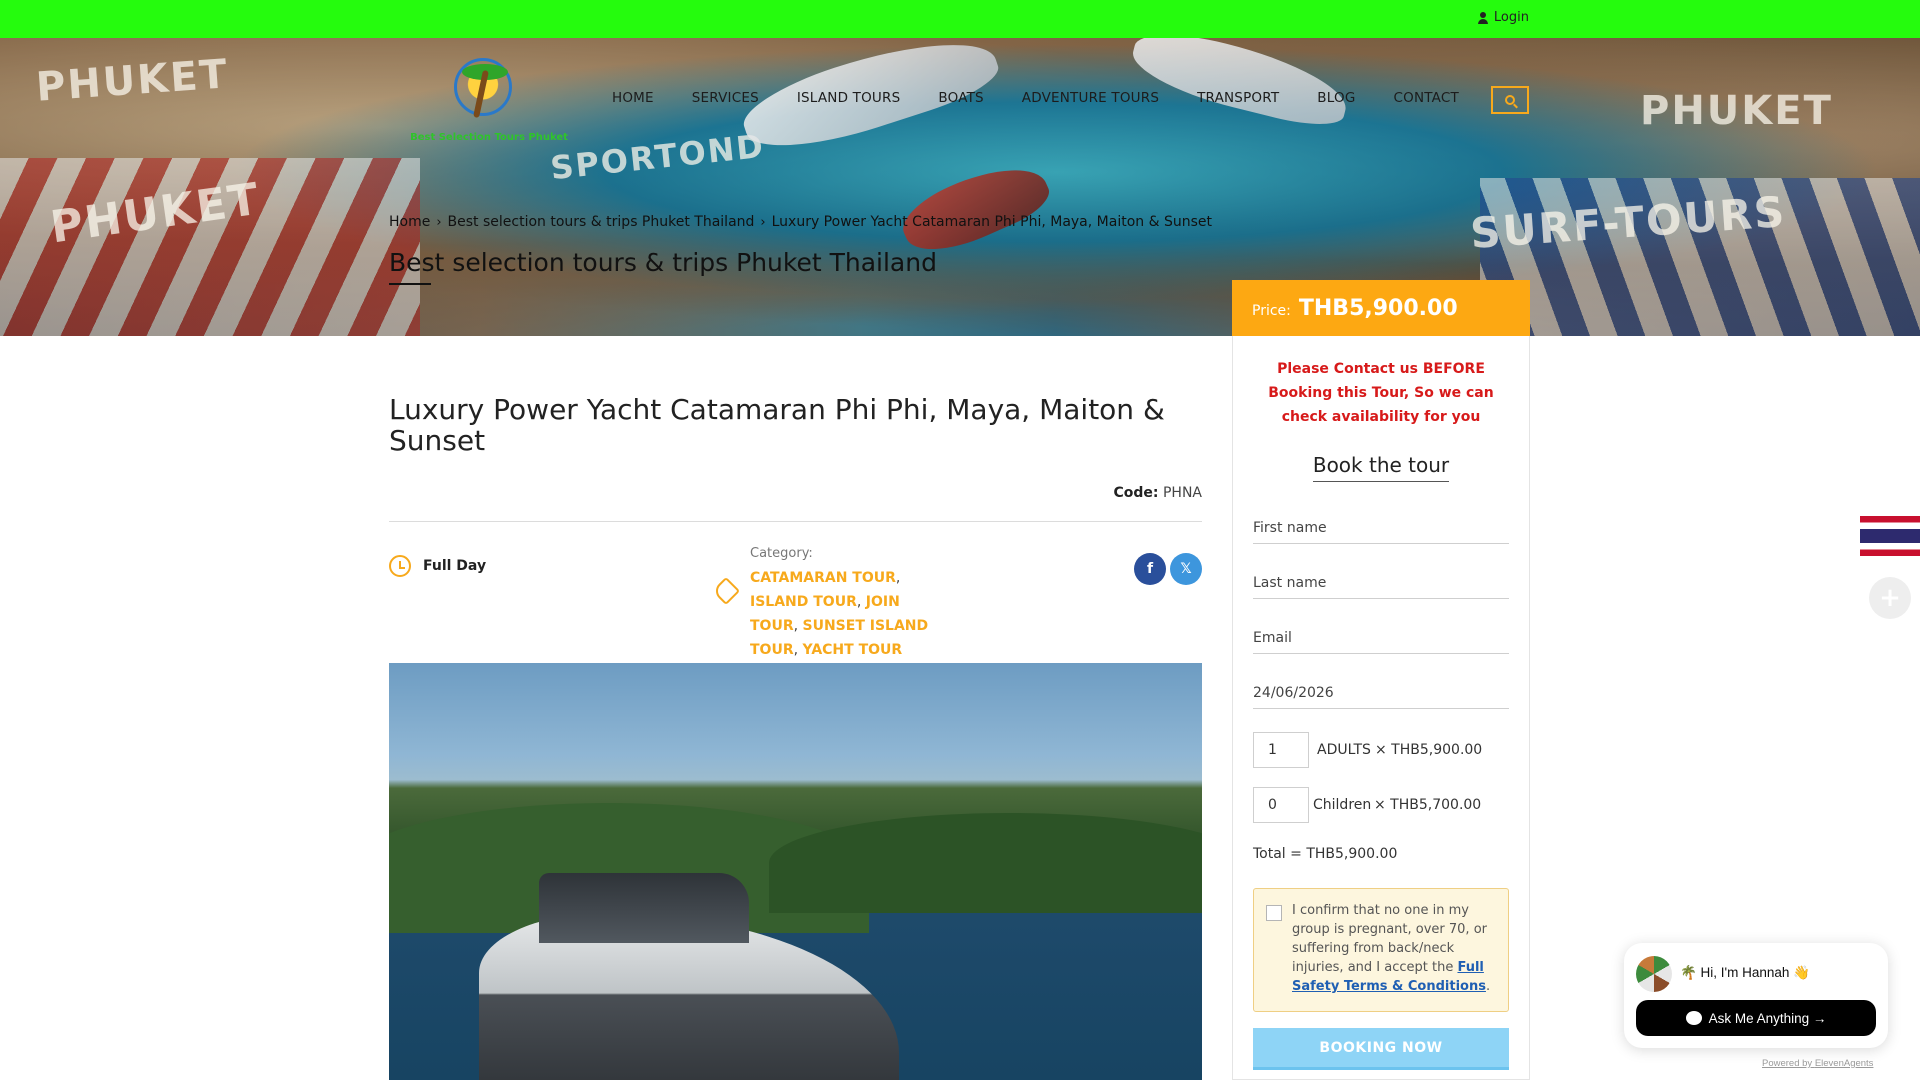 The image size is (1920, 1080). I want to click on adults-price: × THB5,900.00, so click(1429, 750).